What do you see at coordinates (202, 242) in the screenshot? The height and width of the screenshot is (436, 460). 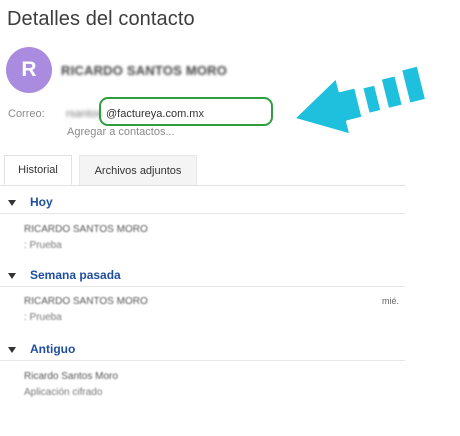 I see `list-item: RICARDO SANTOS MORO : Prueba` at bounding box center [202, 242].